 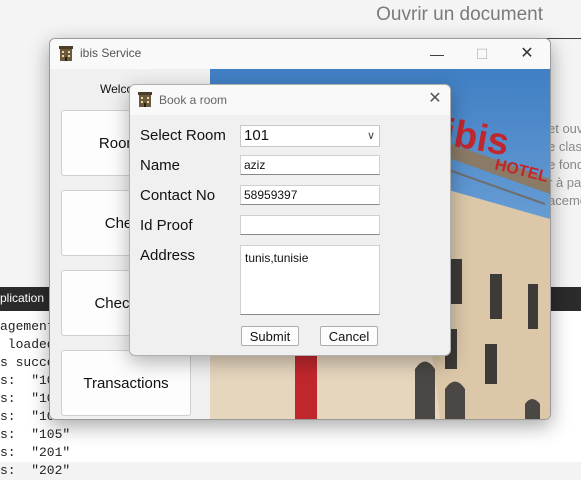 What do you see at coordinates (183, 135) in the screenshot?
I see `select-room-label: Select Room` at bounding box center [183, 135].